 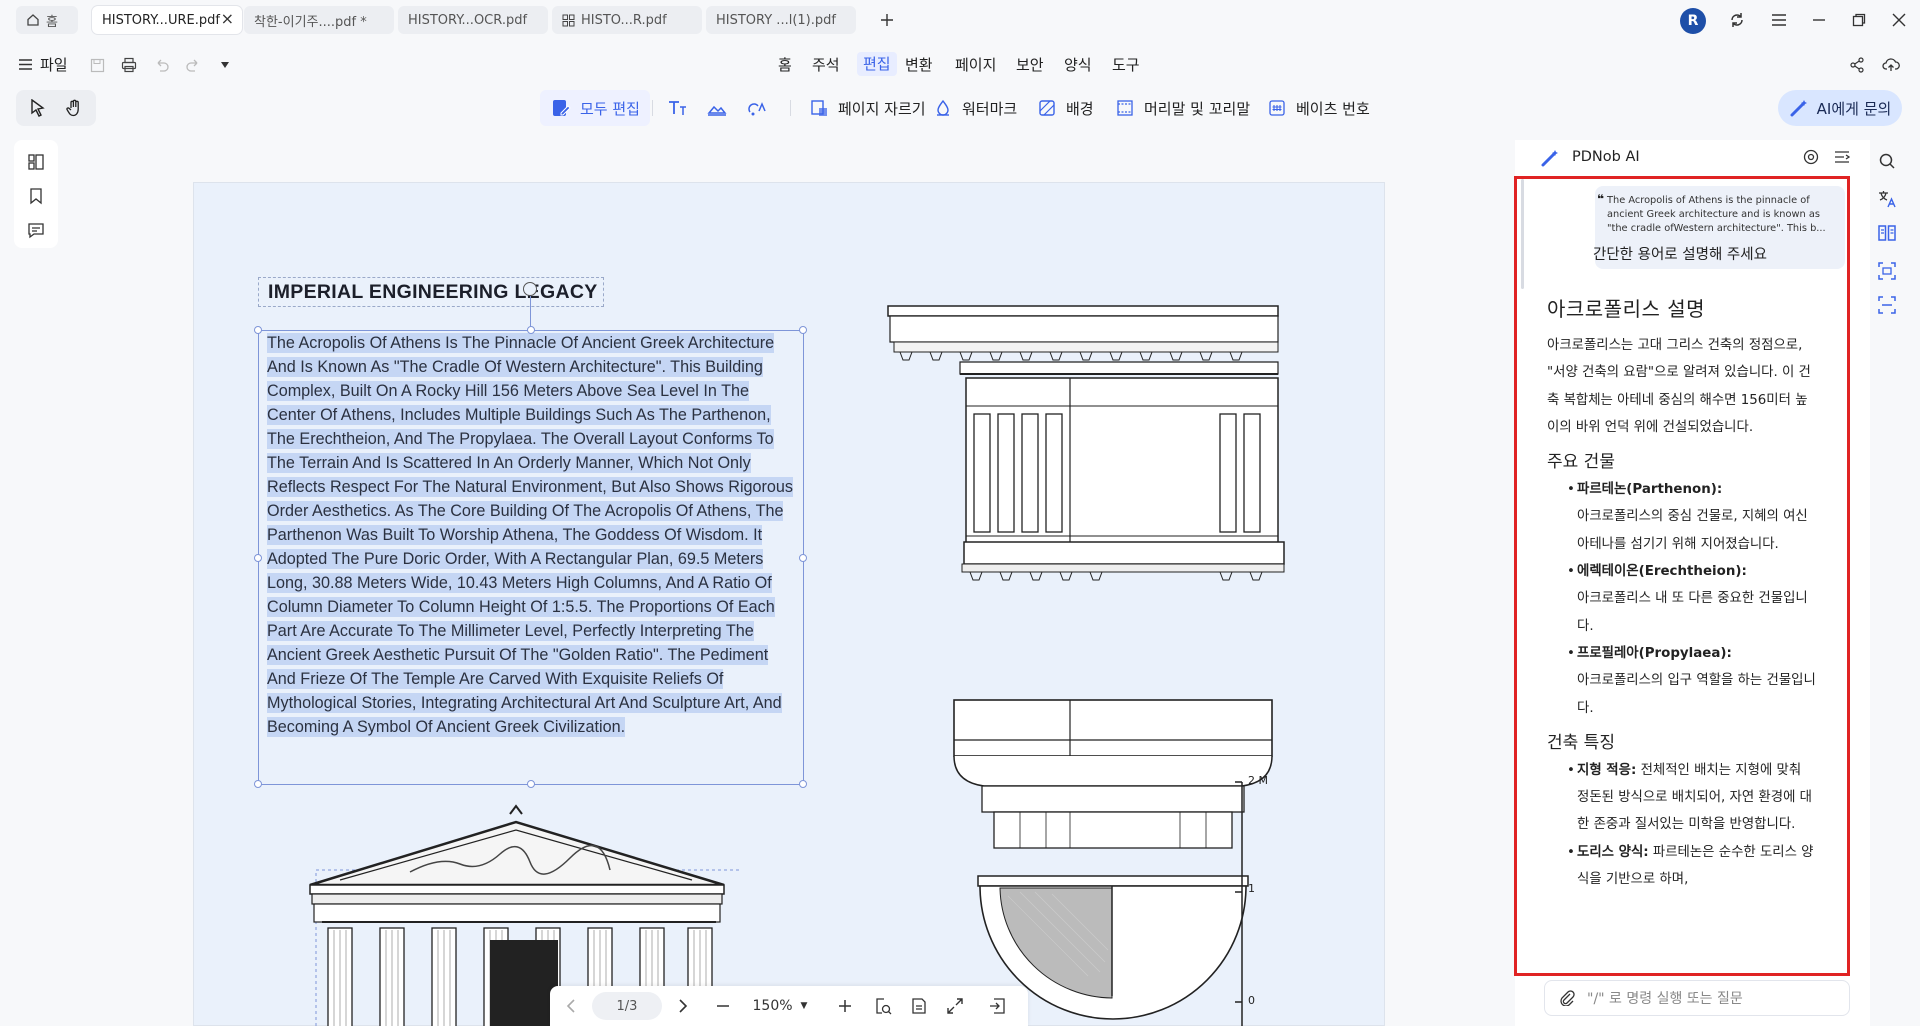 What do you see at coordinates (1581, 742) in the screenshot?
I see `section-title: 건축 특징` at bounding box center [1581, 742].